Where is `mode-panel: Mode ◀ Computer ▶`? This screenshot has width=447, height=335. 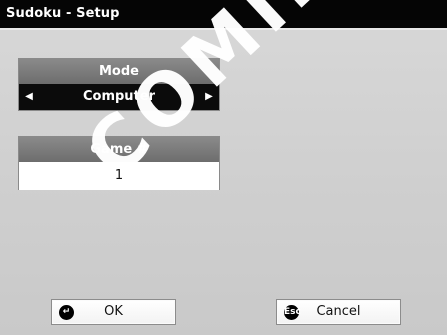 mode-panel: Mode ◀ Computer ▶ is located at coordinates (119, 84).